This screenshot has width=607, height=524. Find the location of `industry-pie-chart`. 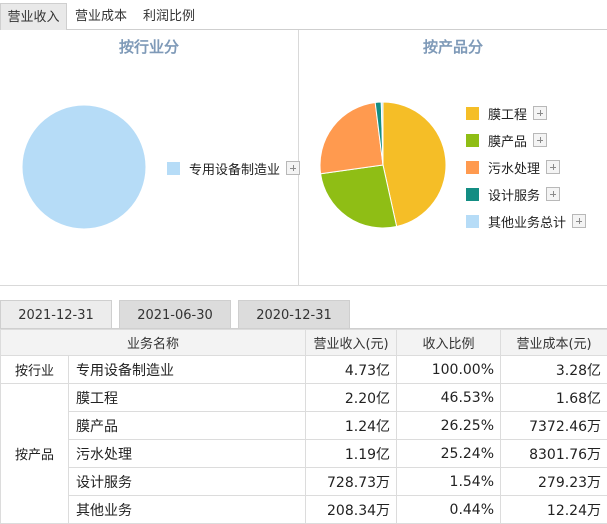

industry-pie-chart is located at coordinates (84, 167).